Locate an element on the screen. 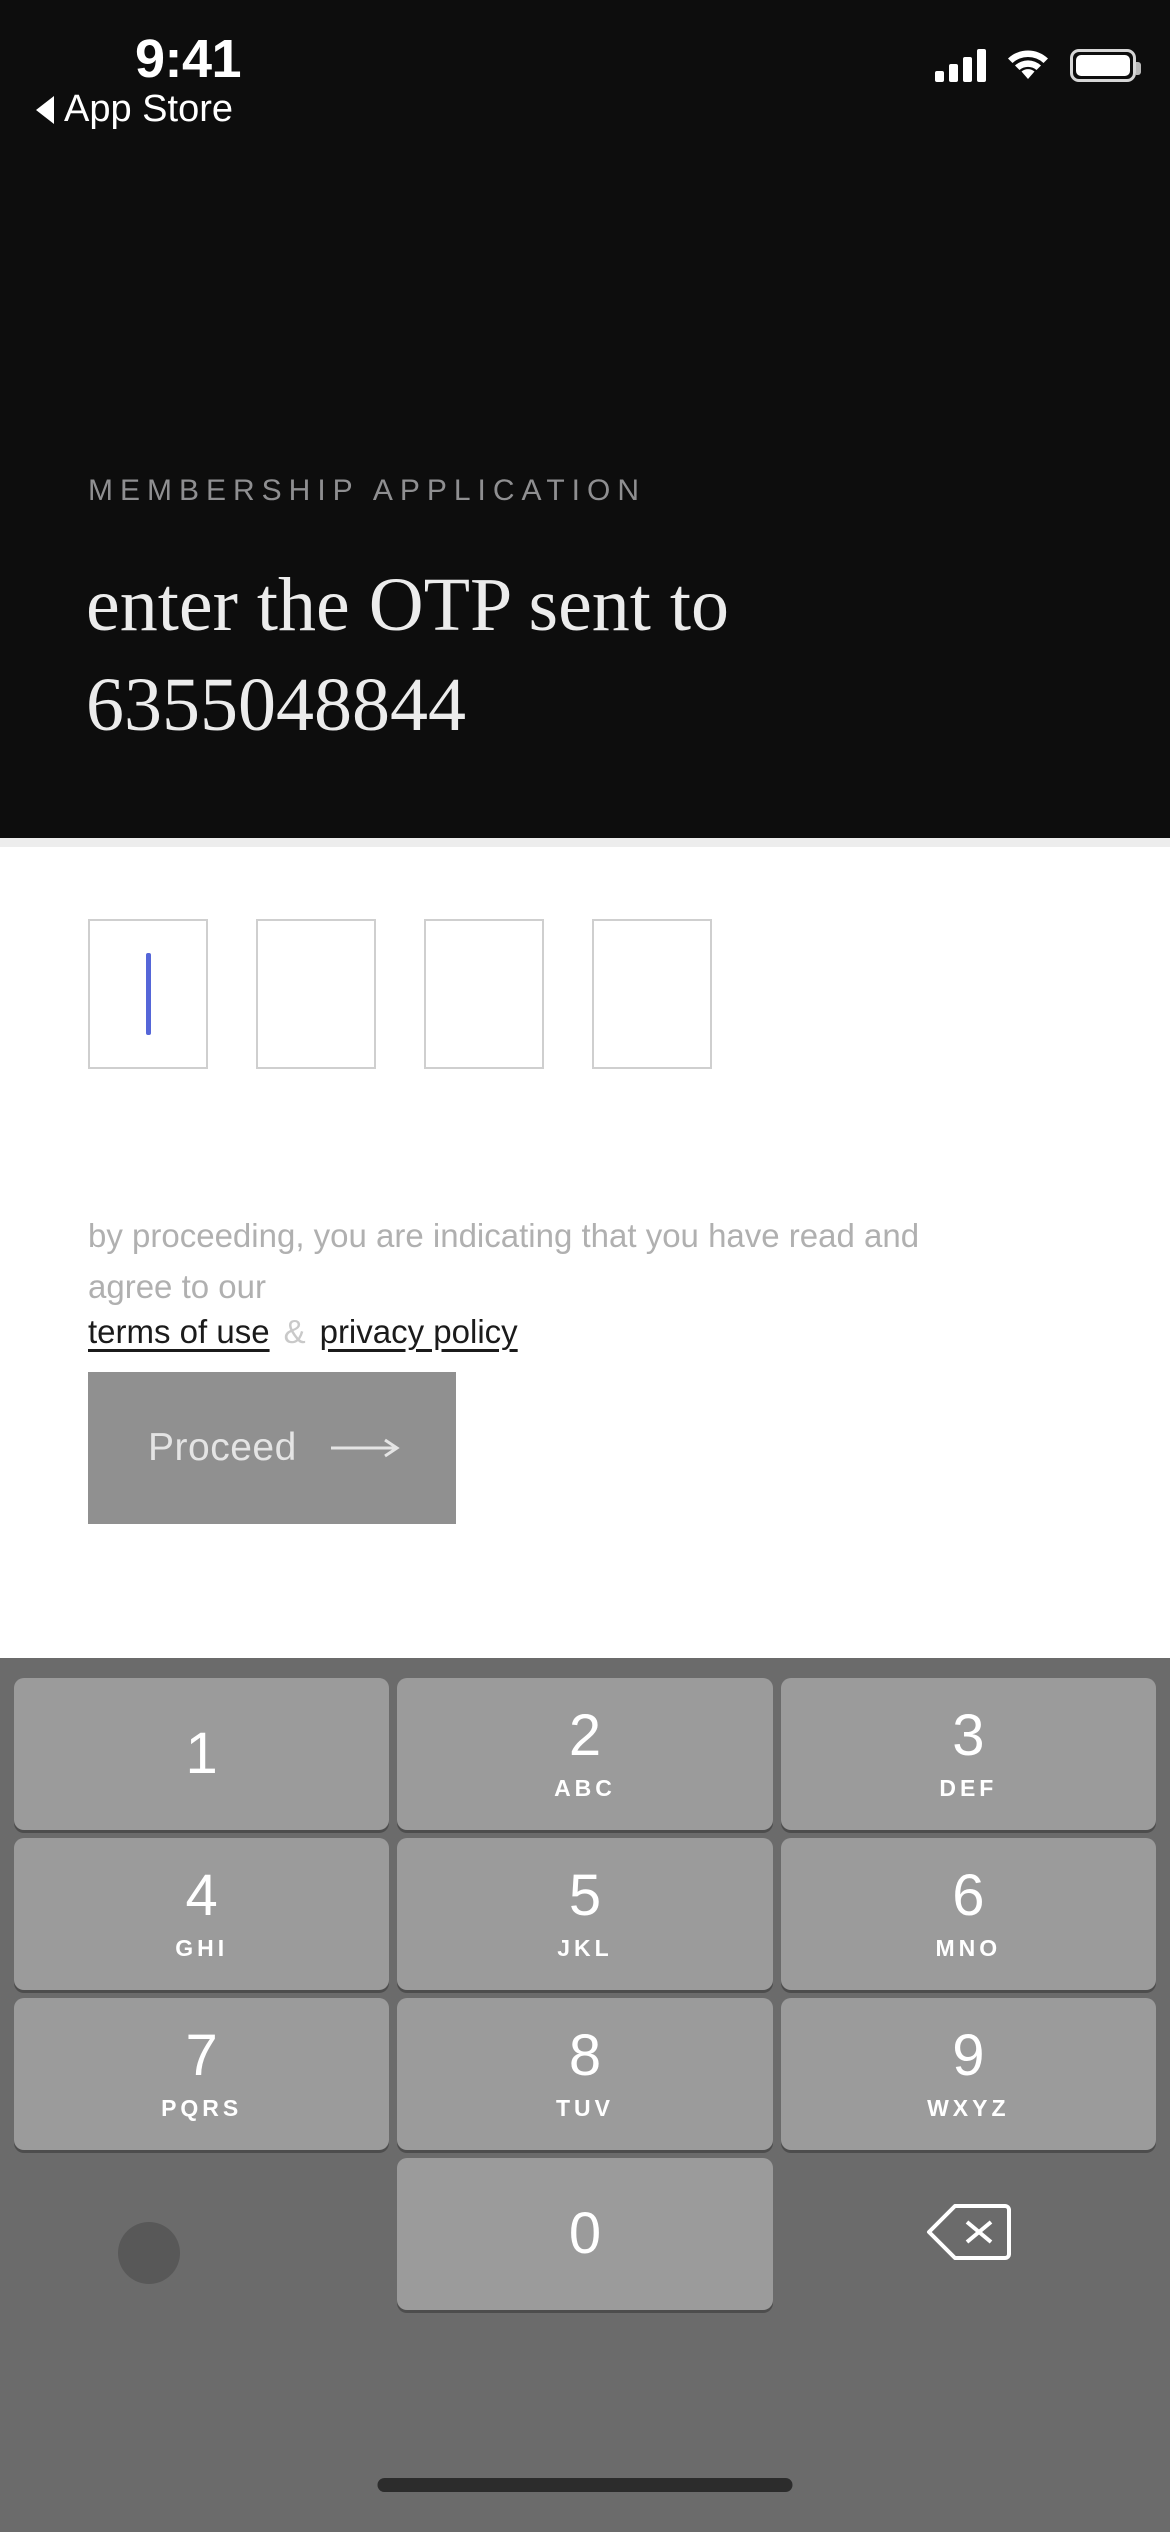 This screenshot has height=2532, width=1170. key-7: 7 PQRS is located at coordinates (202, 2074).